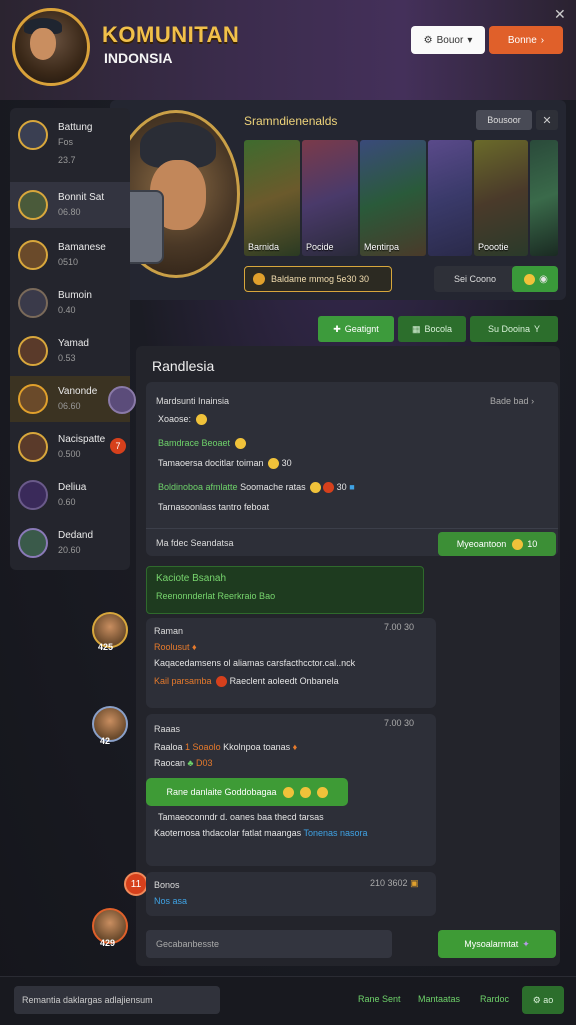  I want to click on post-line-text: Bamdrace Beoaet, so click(194, 443).